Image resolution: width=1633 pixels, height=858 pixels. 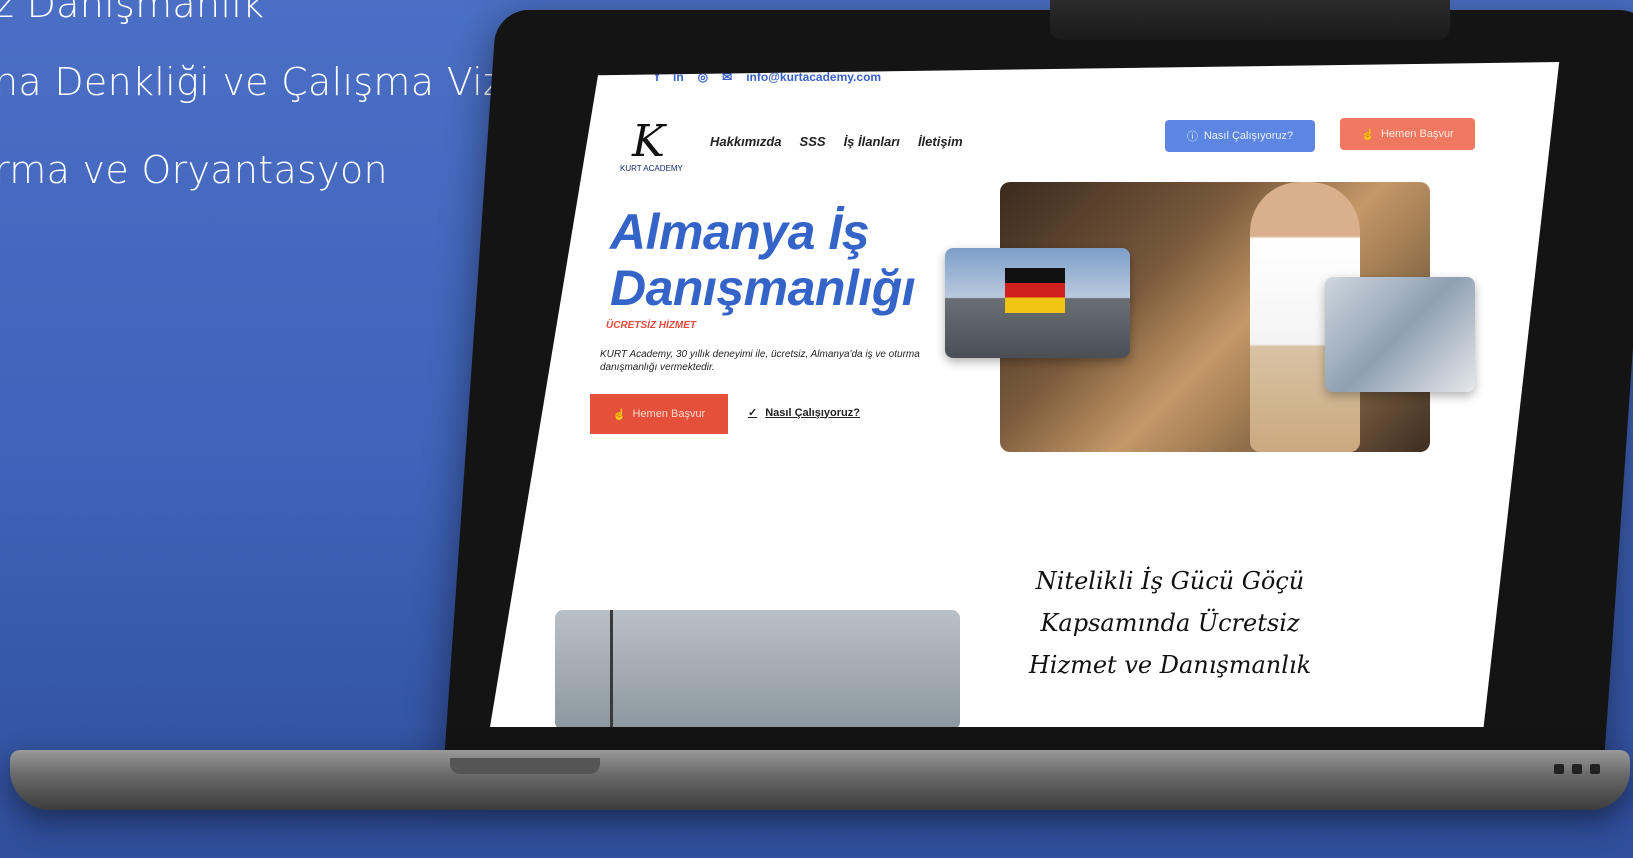 What do you see at coordinates (1170, 581) in the screenshot?
I see `section-title-line1: Nitelikli İş Gücü Göçü` at bounding box center [1170, 581].